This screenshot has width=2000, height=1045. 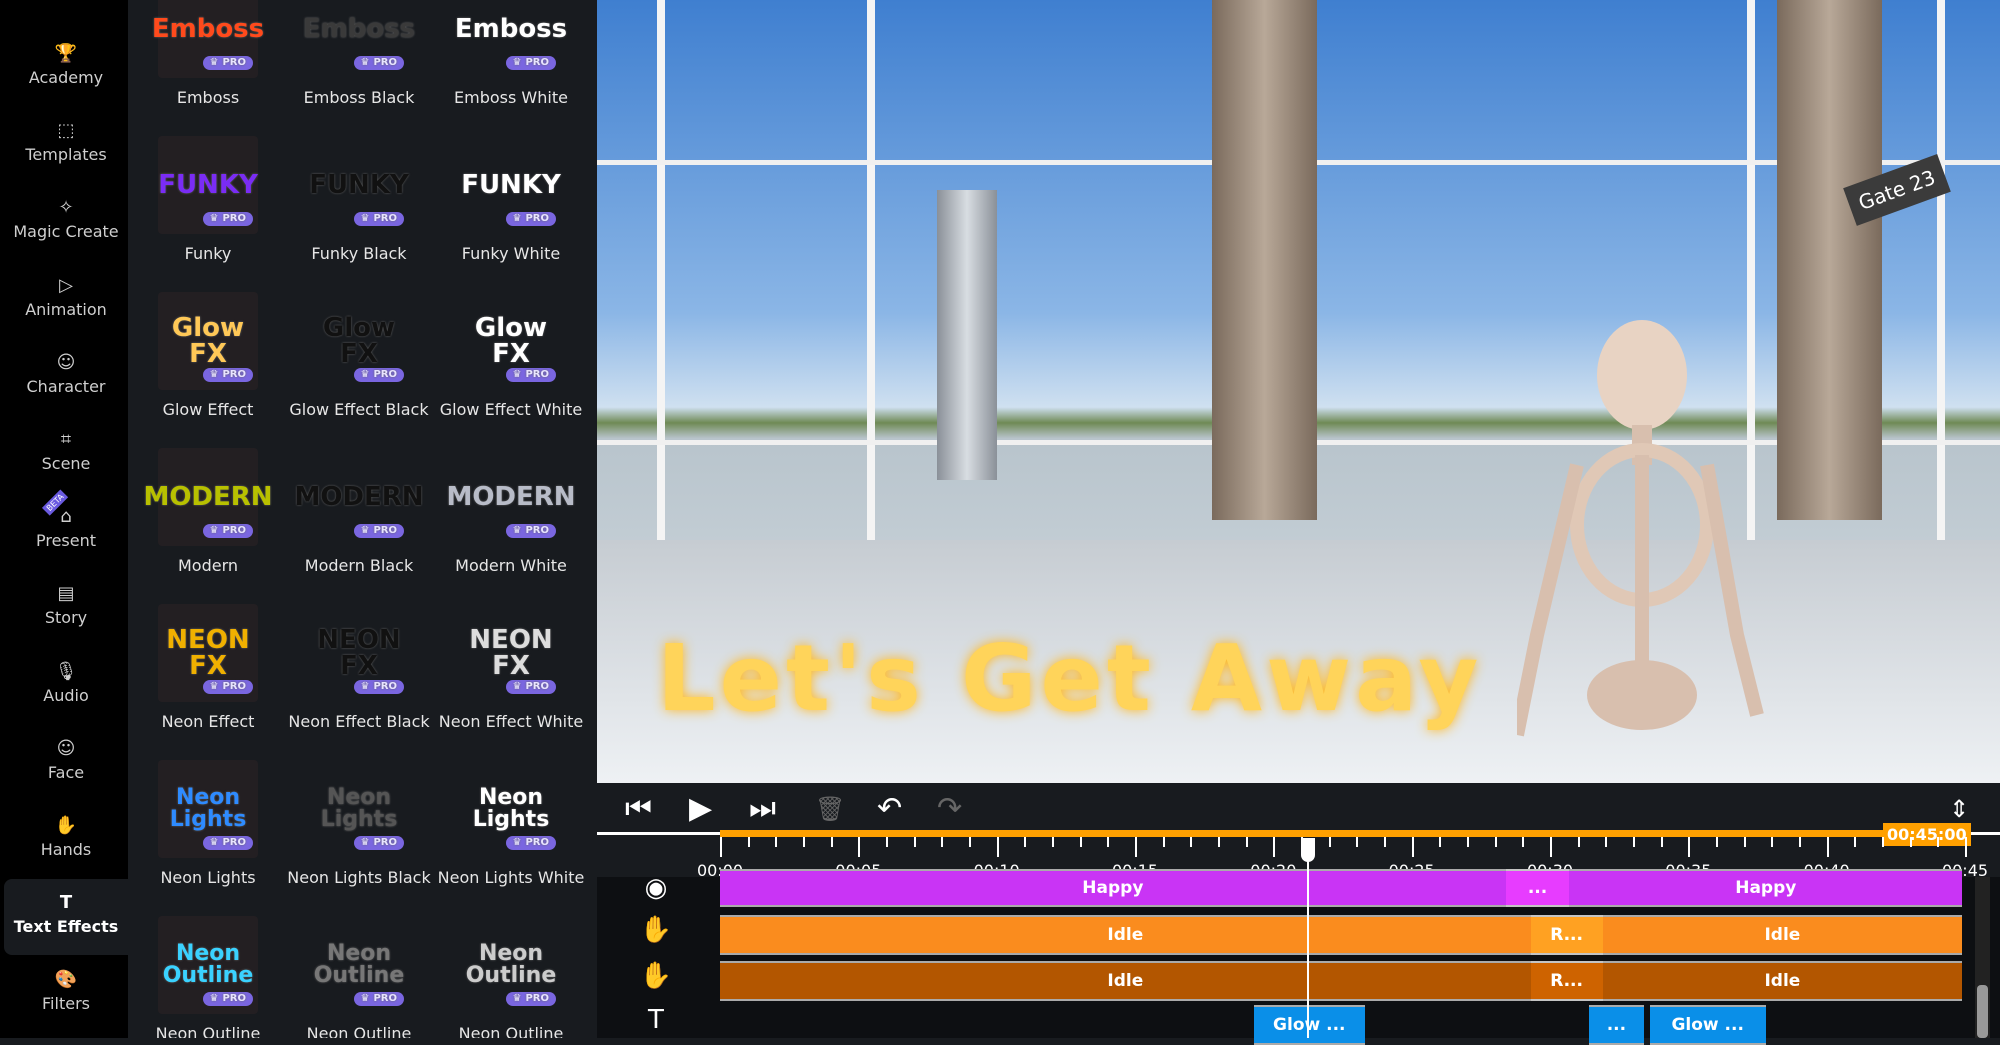 What do you see at coordinates (762, 809) in the screenshot?
I see `skip-to-end-button: ⏭` at bounding box center [762, 809].